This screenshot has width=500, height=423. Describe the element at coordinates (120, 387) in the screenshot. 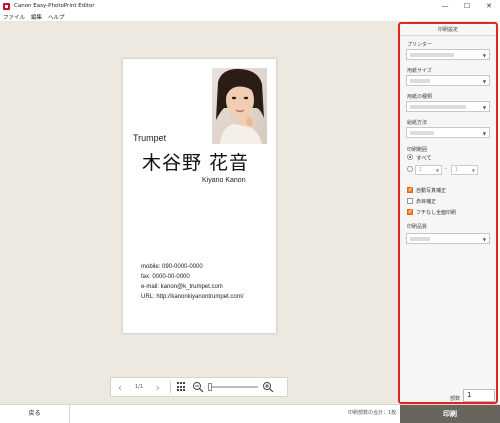

I see `prev-page-button: ‹` at that location.